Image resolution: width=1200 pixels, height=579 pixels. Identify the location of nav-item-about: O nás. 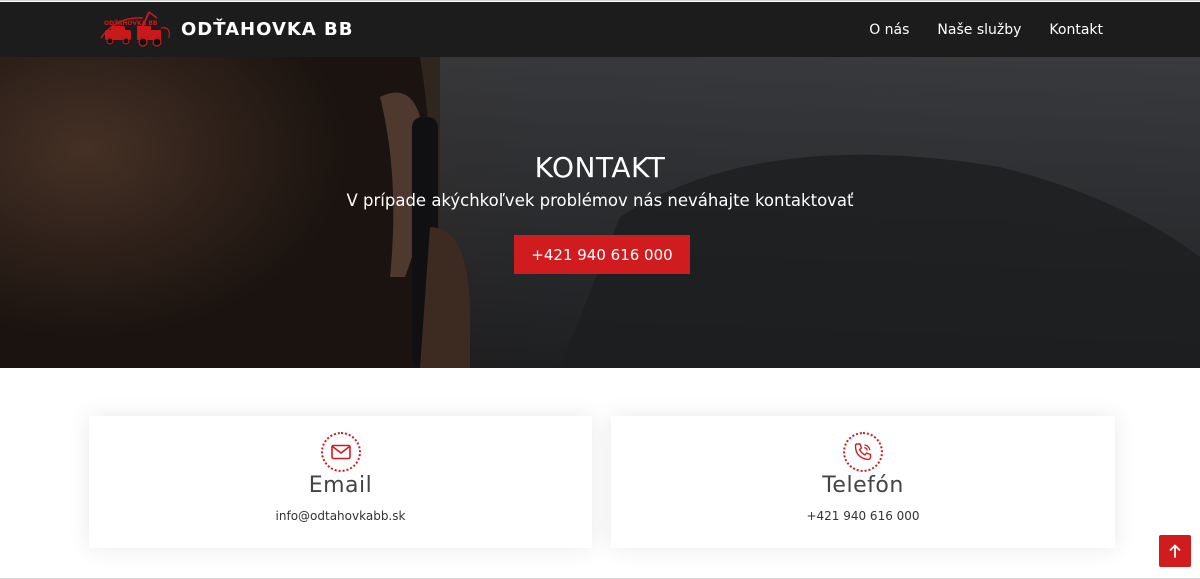
(889, 30).